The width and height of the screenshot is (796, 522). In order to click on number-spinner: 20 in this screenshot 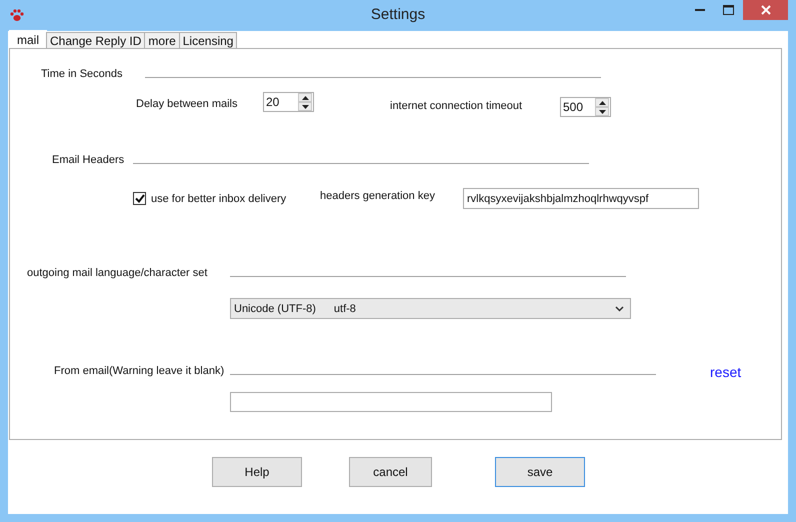, I will do `click(288, 102)`.